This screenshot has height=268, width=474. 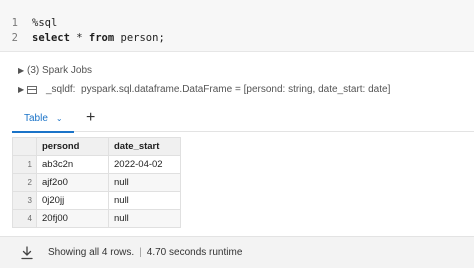 I want to click on table-cell: ab3c2n, so click(x=72, y=164).